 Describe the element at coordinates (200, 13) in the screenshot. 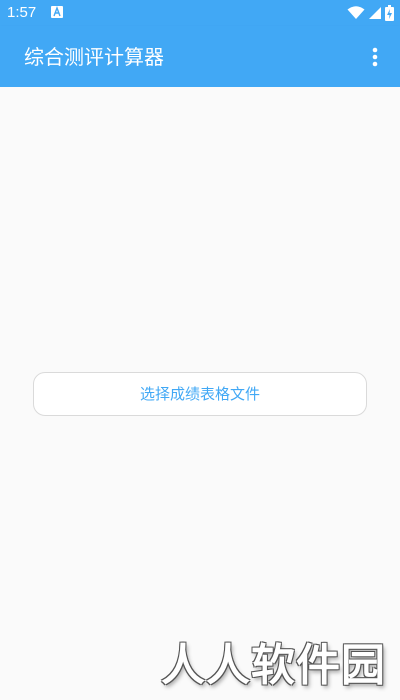

I see `status-bar: 1:57` at that location.